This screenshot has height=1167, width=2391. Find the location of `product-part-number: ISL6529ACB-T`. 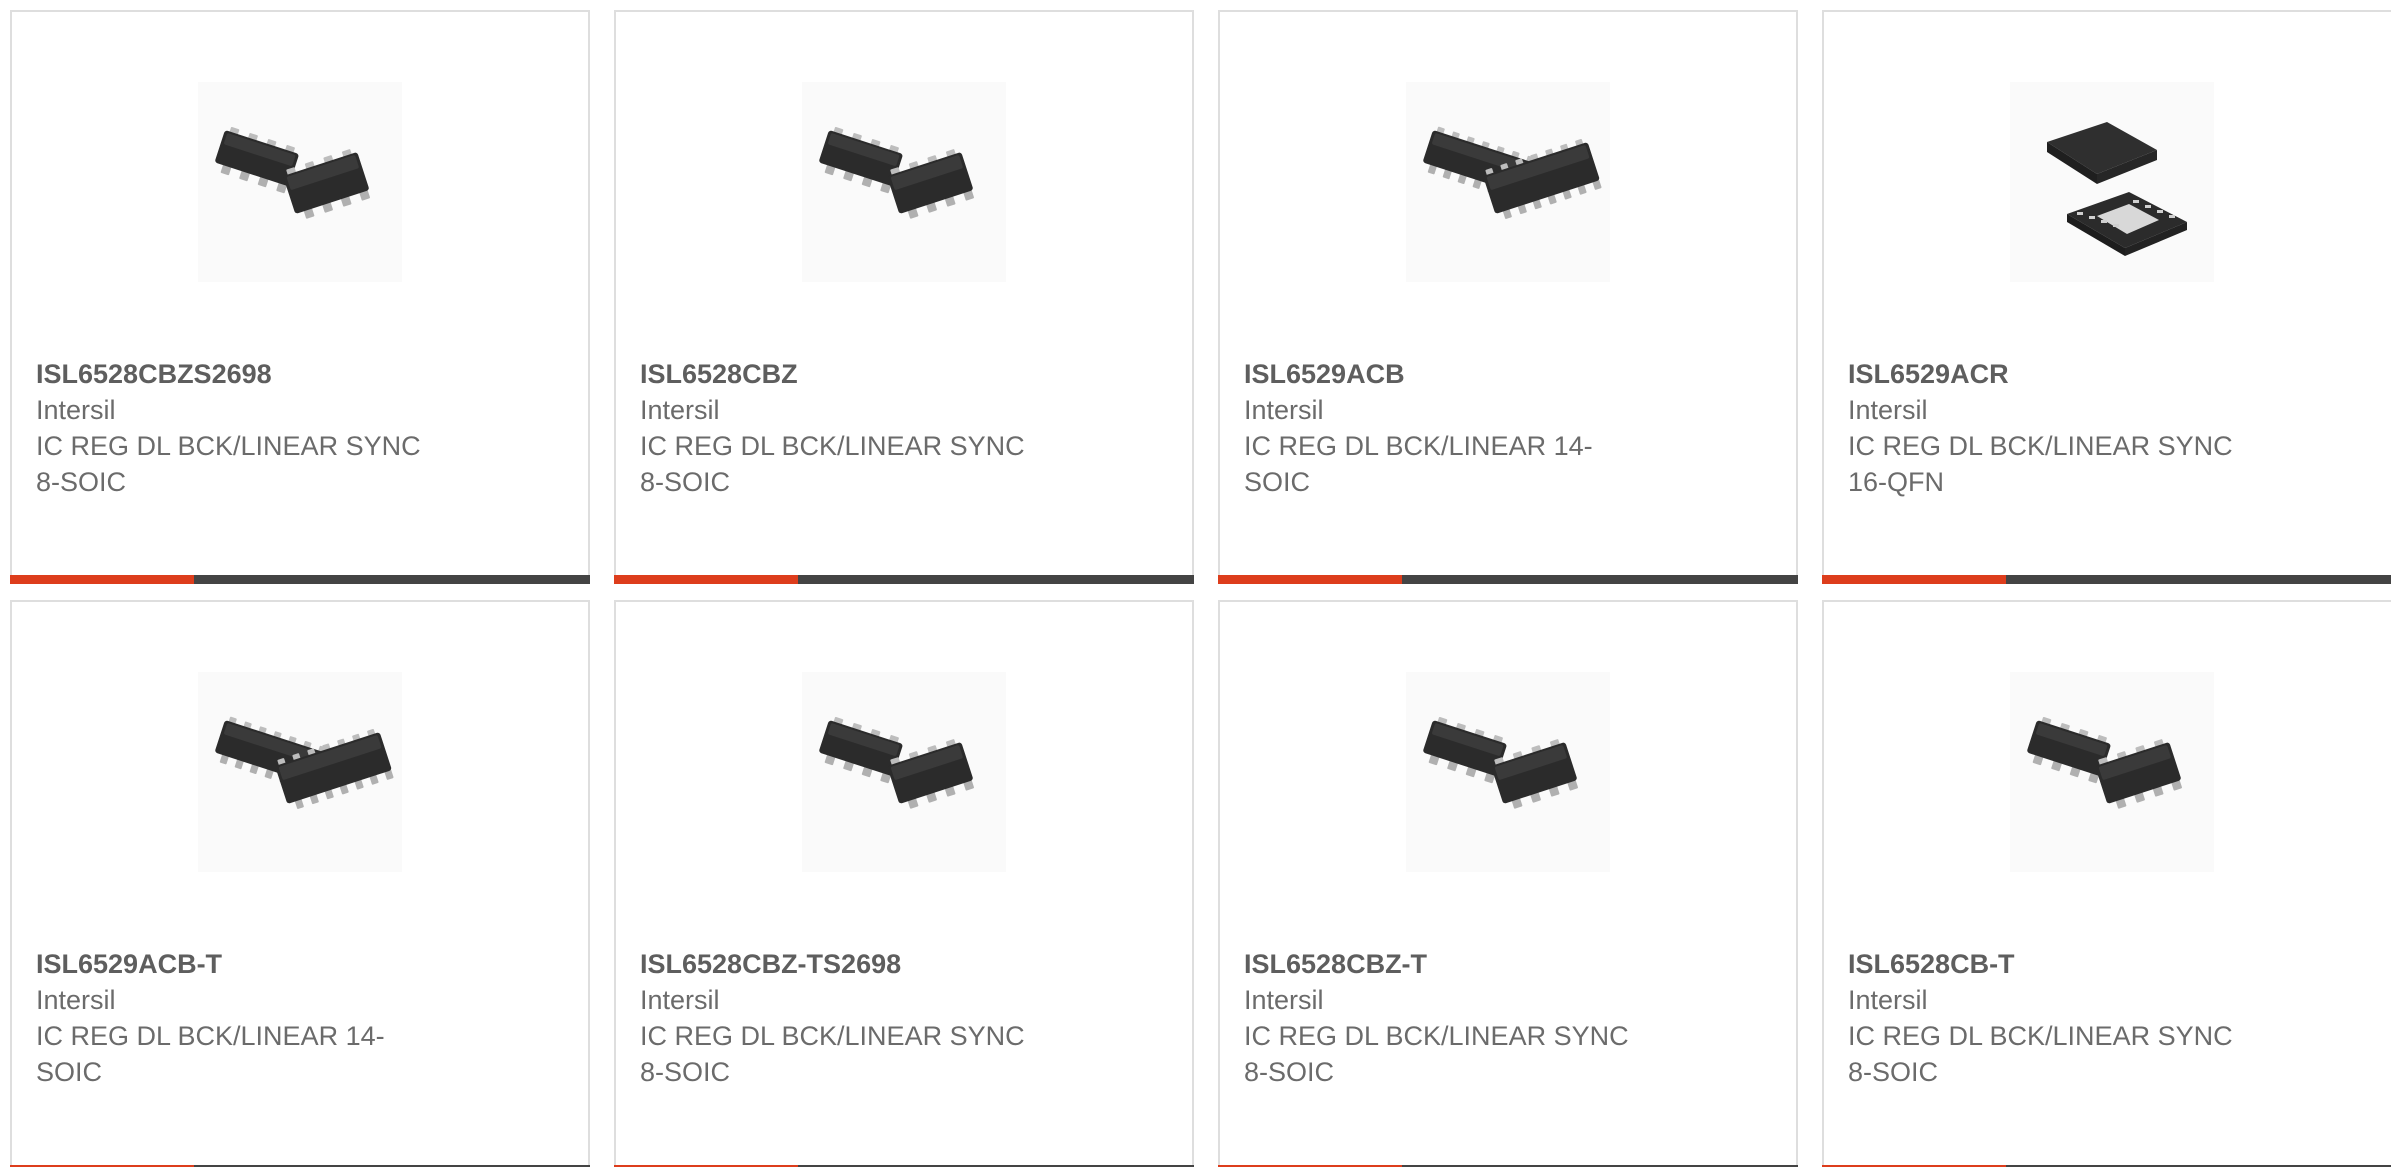

product-part-number: ISL6529ACB-T is located at coordinates (246, 964).